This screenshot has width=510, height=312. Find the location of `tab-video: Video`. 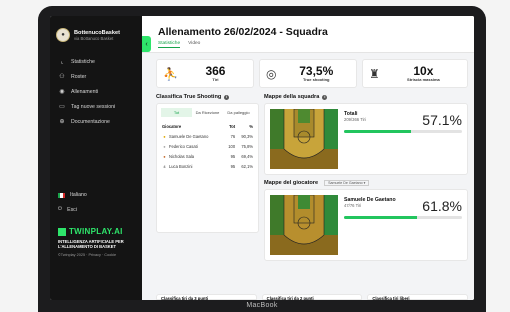

tab-video: Video is located at coordinates (194, 44).